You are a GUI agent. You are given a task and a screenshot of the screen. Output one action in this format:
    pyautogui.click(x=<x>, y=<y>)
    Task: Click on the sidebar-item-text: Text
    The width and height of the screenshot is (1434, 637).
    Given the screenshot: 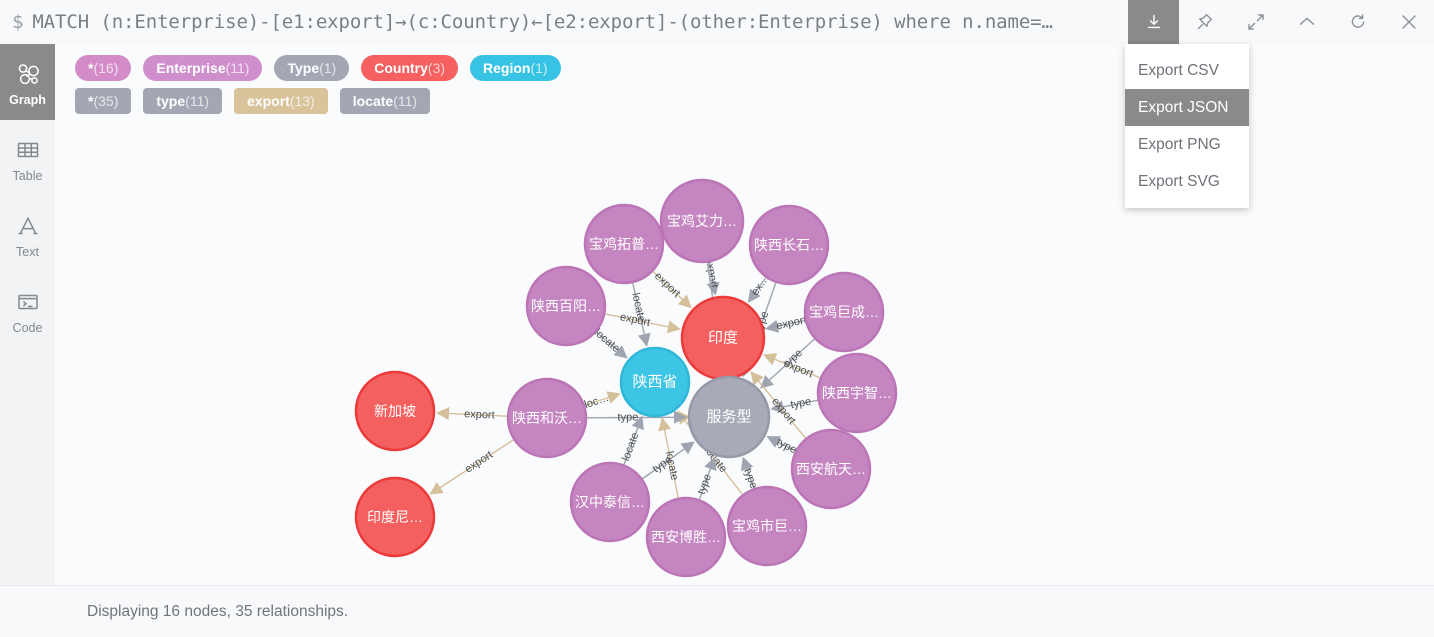 What is the action you would take?
    pyautogui.click(x=27, y=234)
    